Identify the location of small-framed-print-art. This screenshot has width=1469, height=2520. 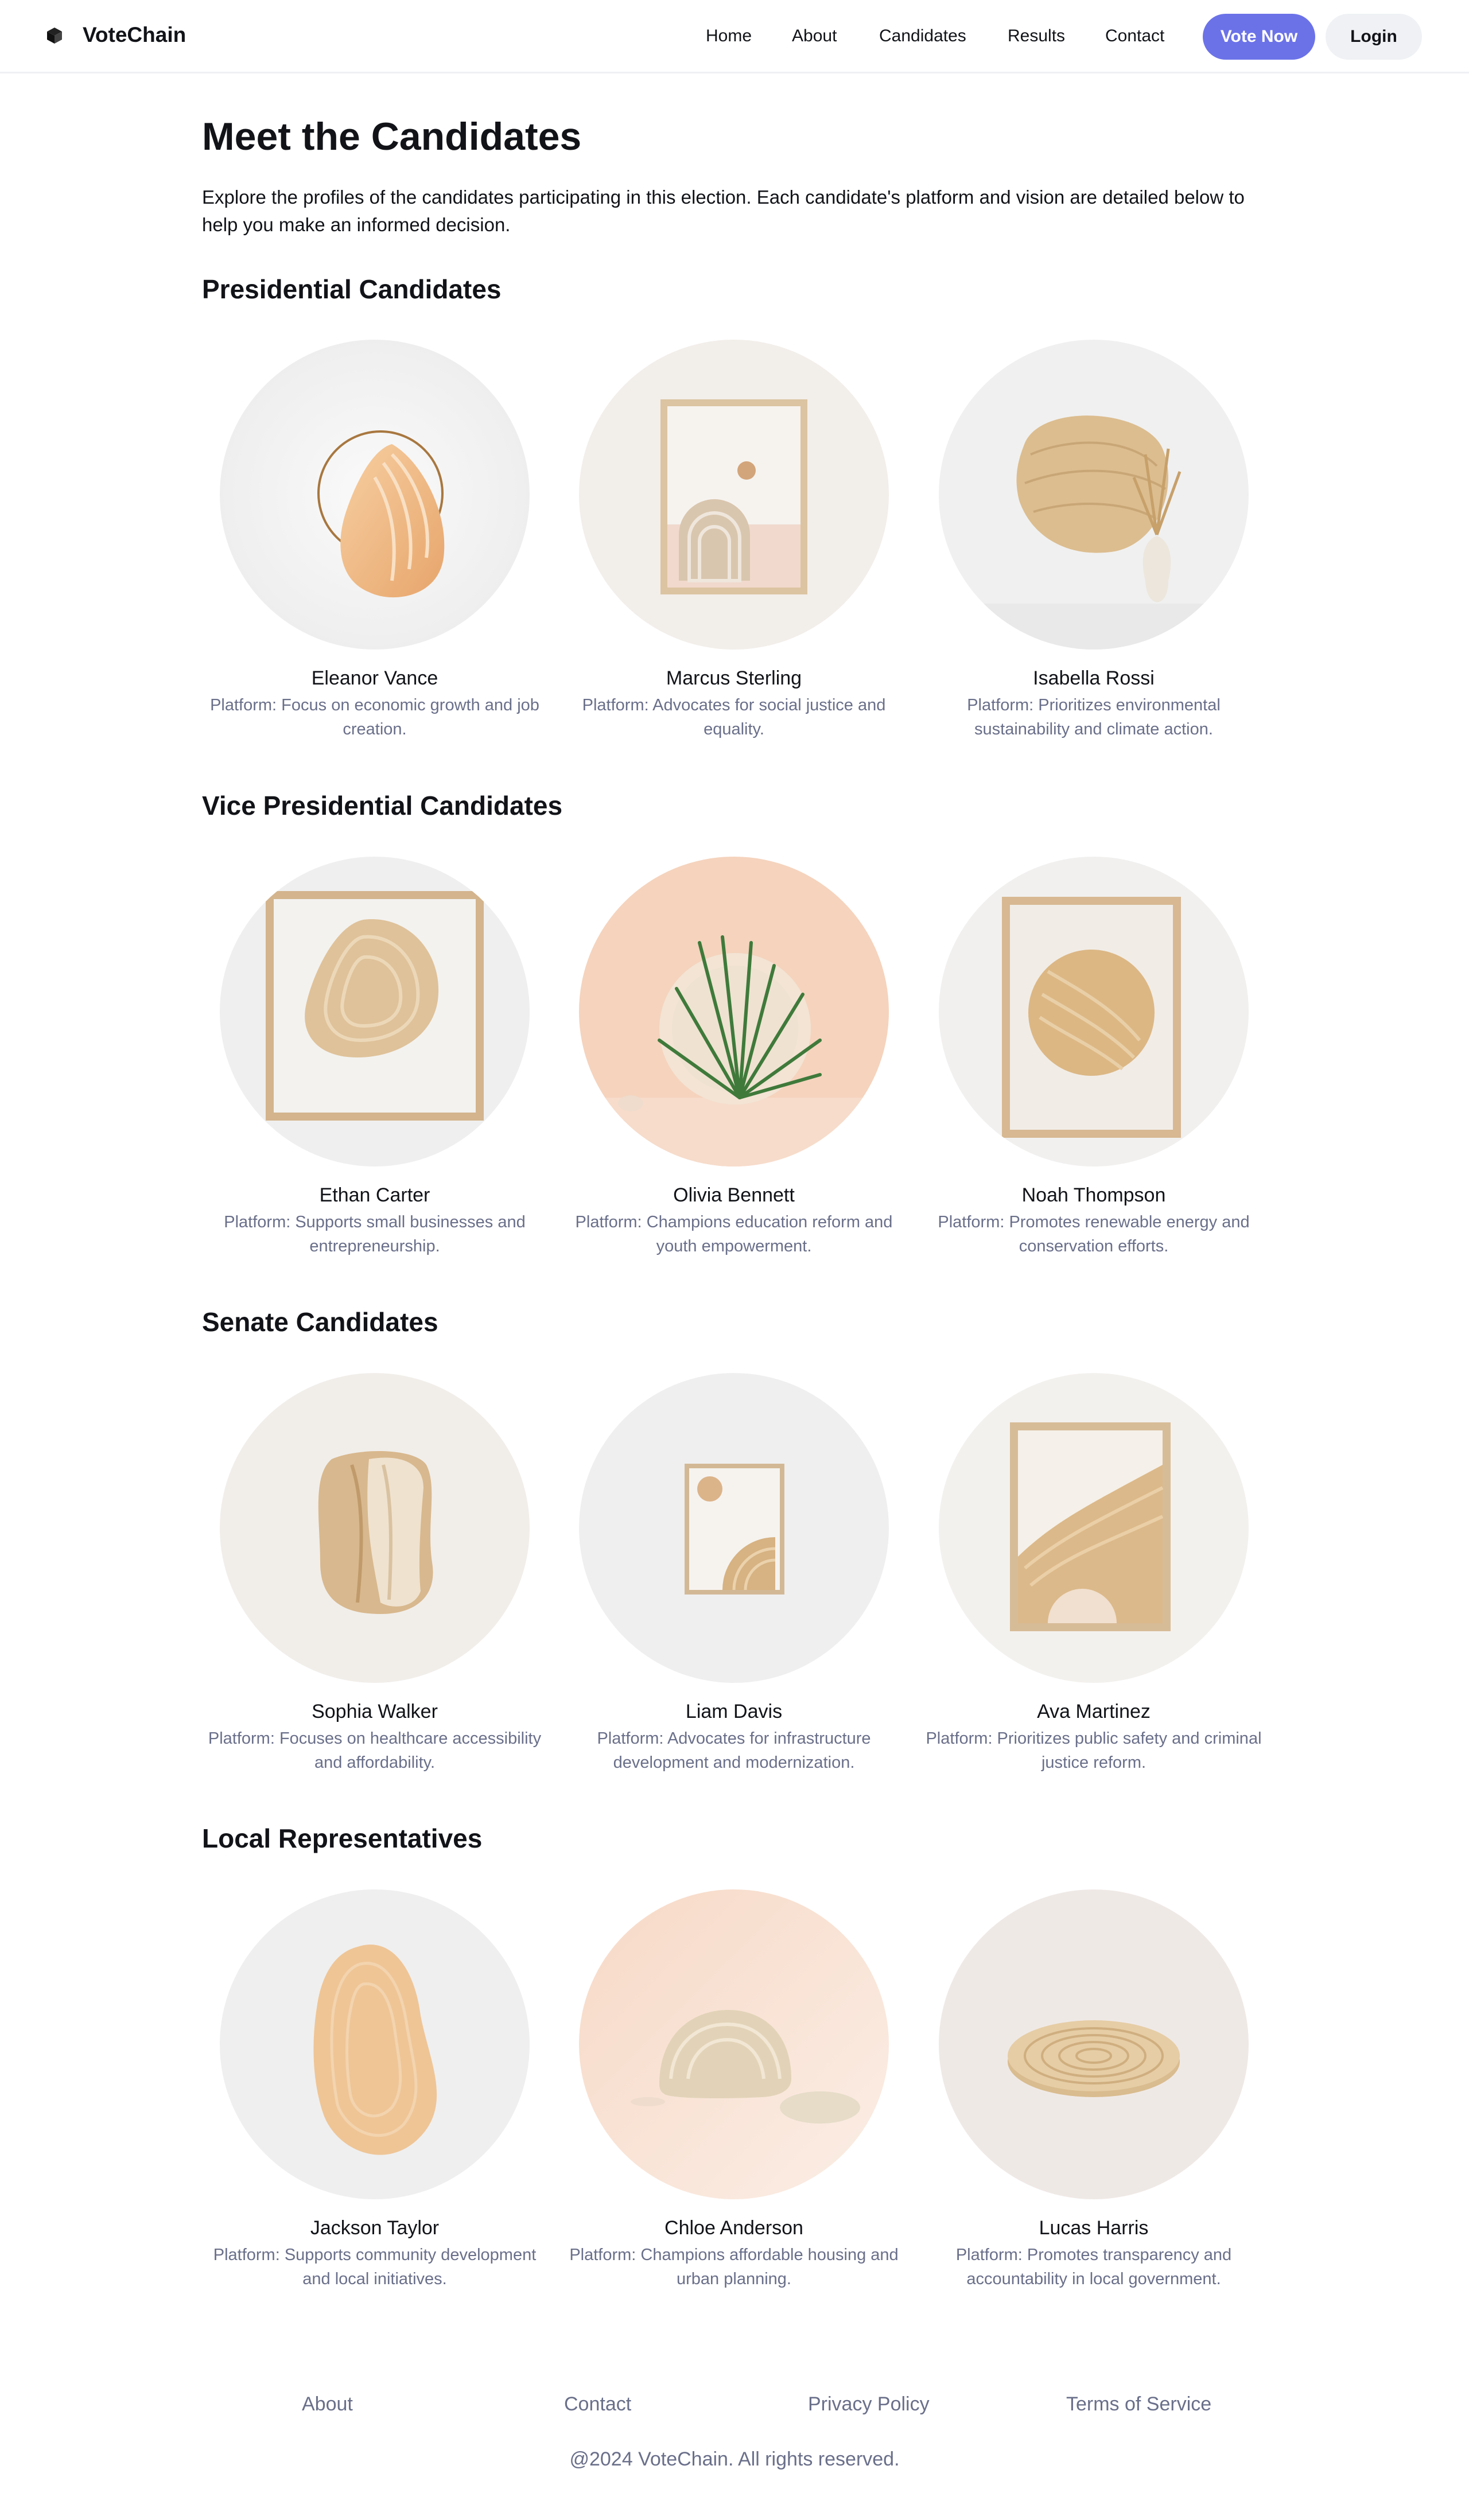
(734, 1528).